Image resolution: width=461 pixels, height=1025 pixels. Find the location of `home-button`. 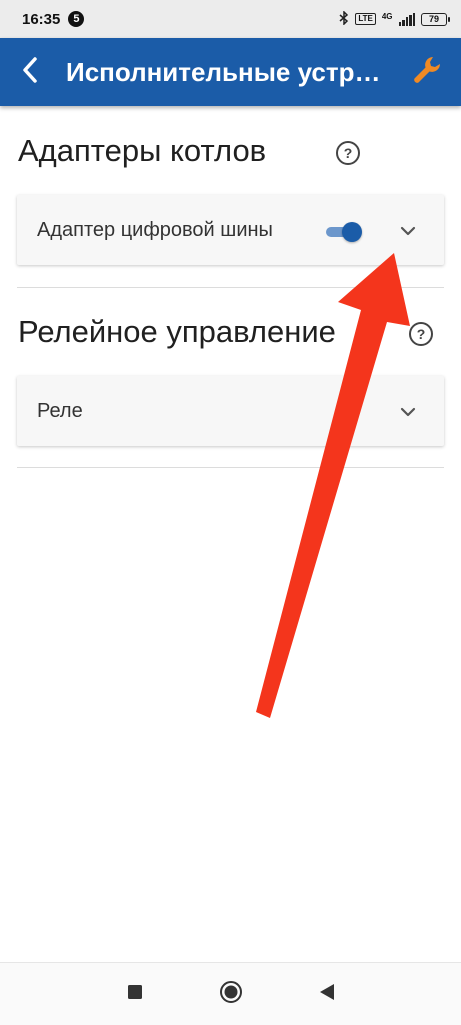

home-button is located at coordinates (231, 994).